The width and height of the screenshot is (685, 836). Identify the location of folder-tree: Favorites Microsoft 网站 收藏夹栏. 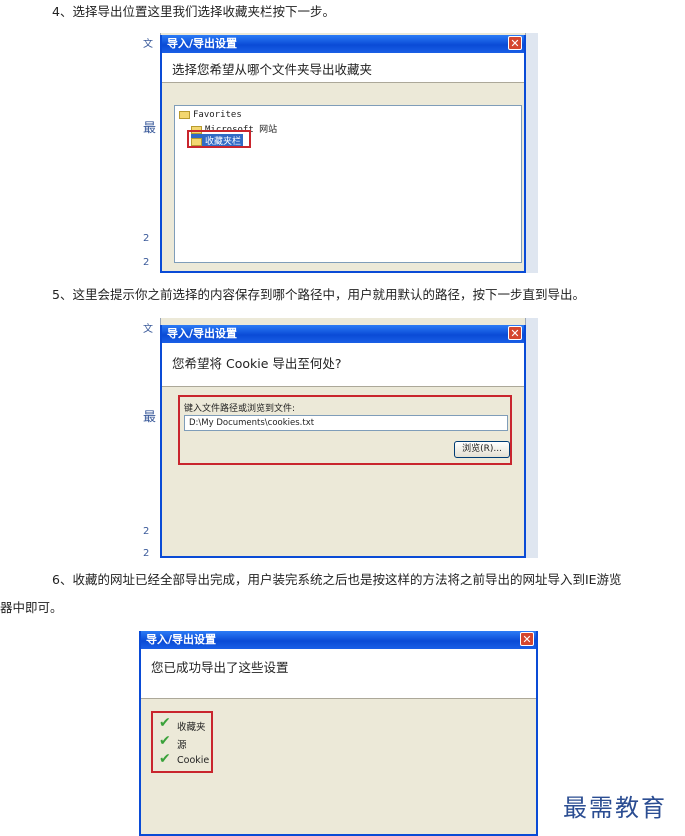
(348, 184).